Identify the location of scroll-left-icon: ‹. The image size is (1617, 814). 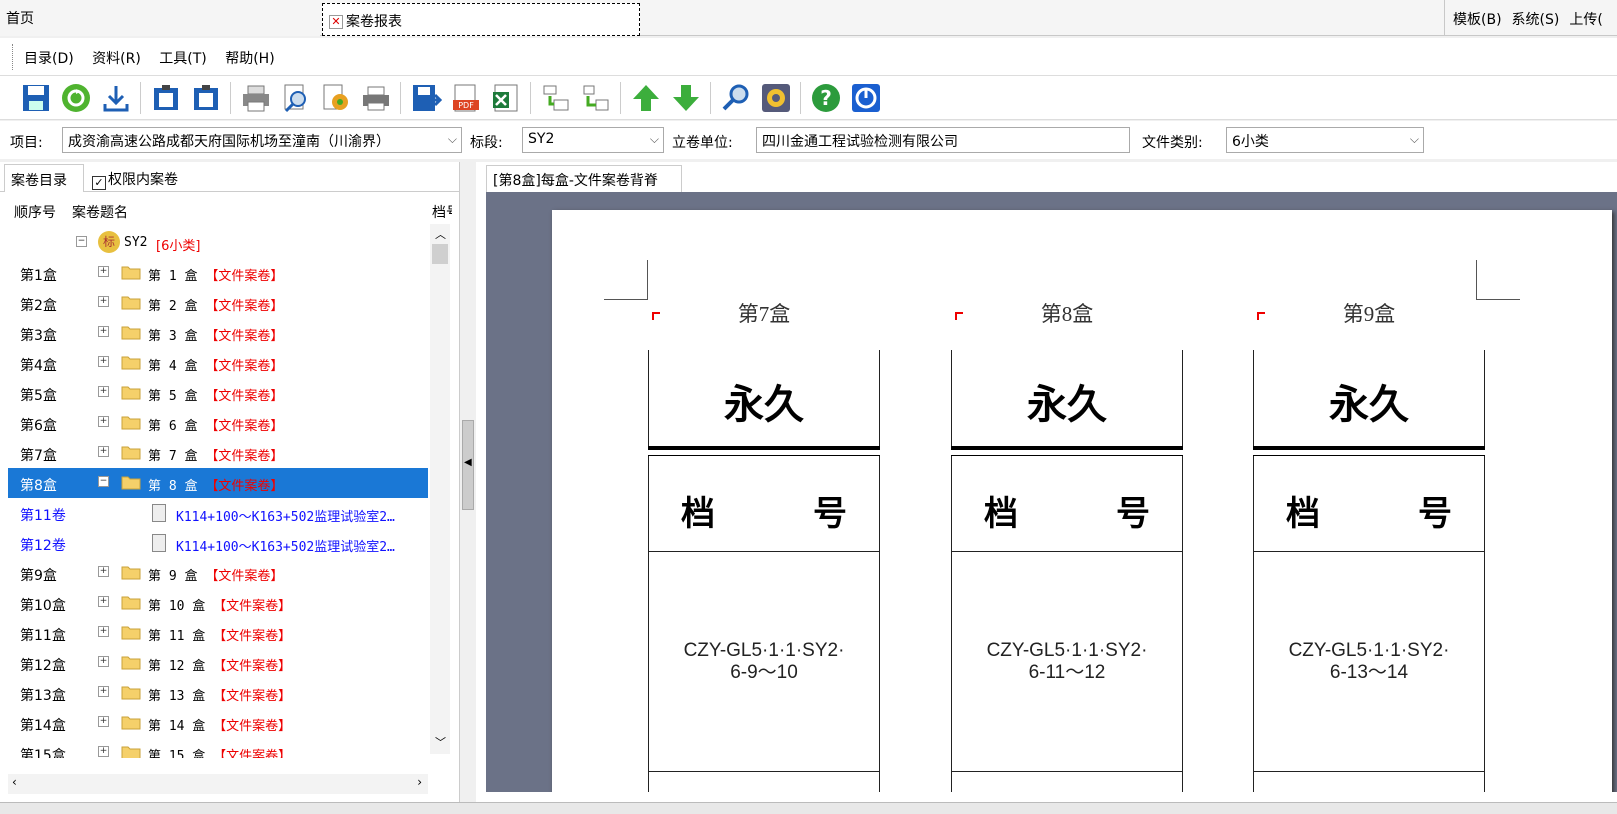
(14, 782).